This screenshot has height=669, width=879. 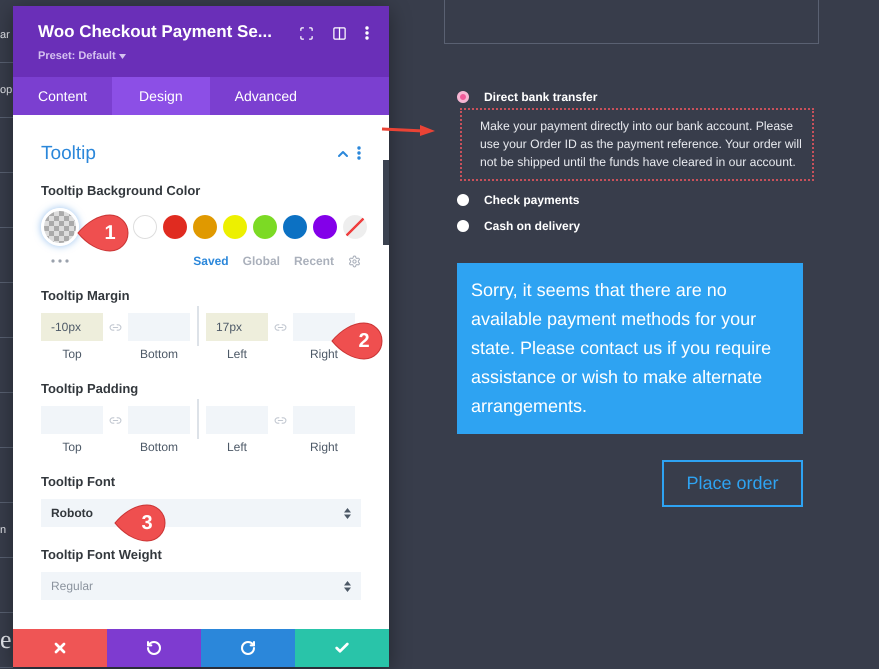 I want to click on text-fragment: ar, so click(x=5, y=35).